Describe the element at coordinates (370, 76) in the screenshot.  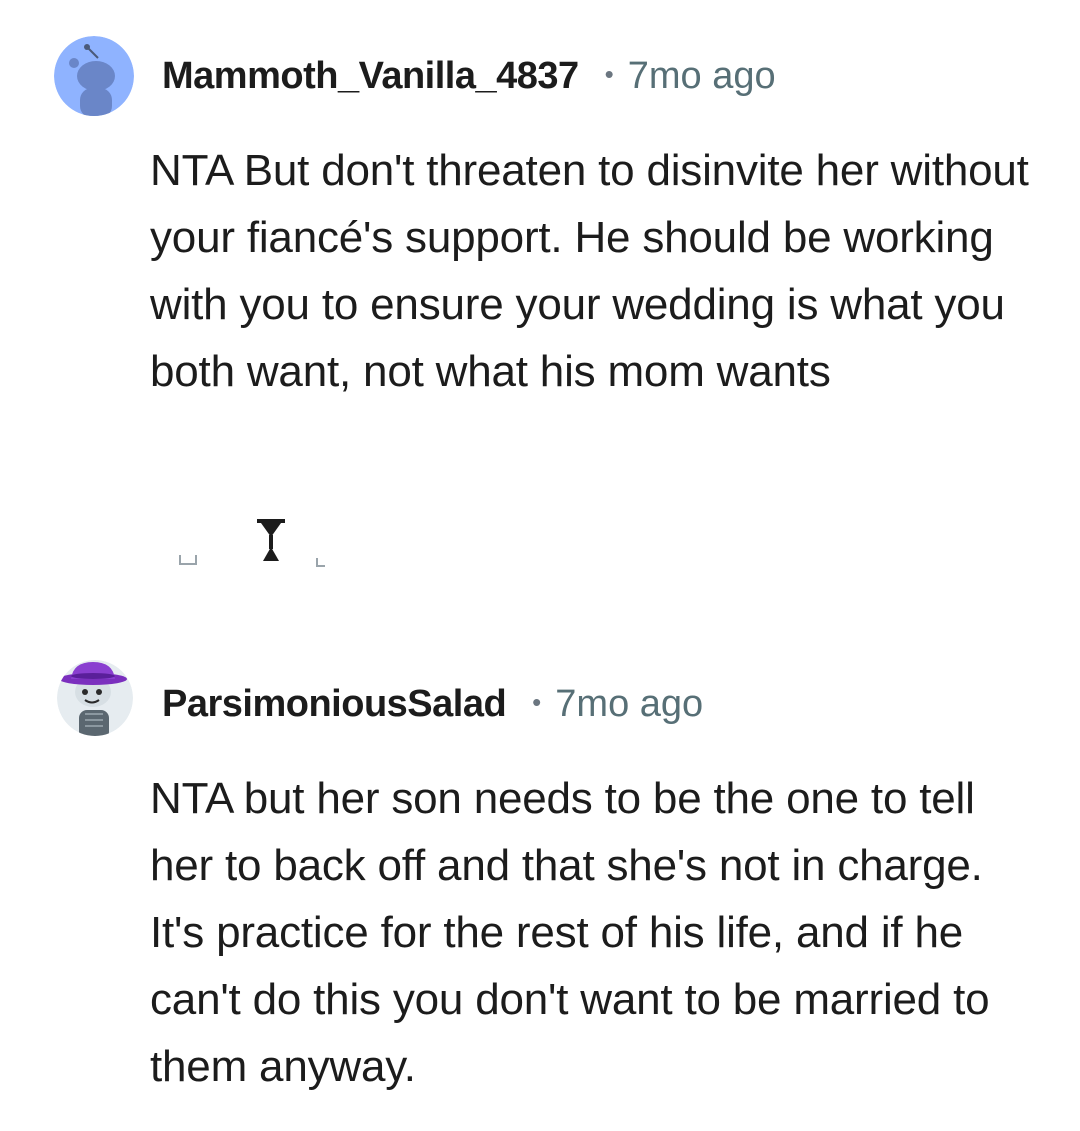
I see `username-link: Mammoth_Vanilla_4837` at that location.